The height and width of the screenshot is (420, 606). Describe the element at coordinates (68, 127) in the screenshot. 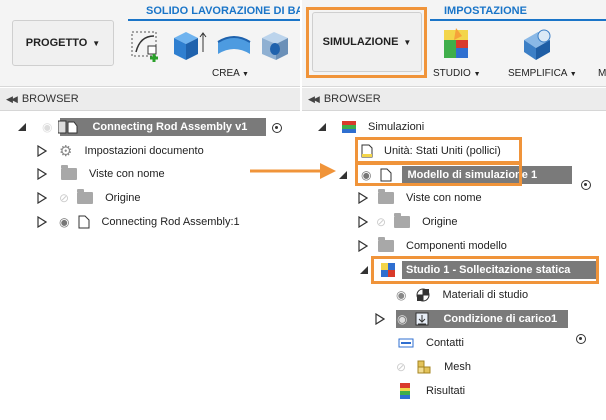

I see `assembly-icon` at that location.